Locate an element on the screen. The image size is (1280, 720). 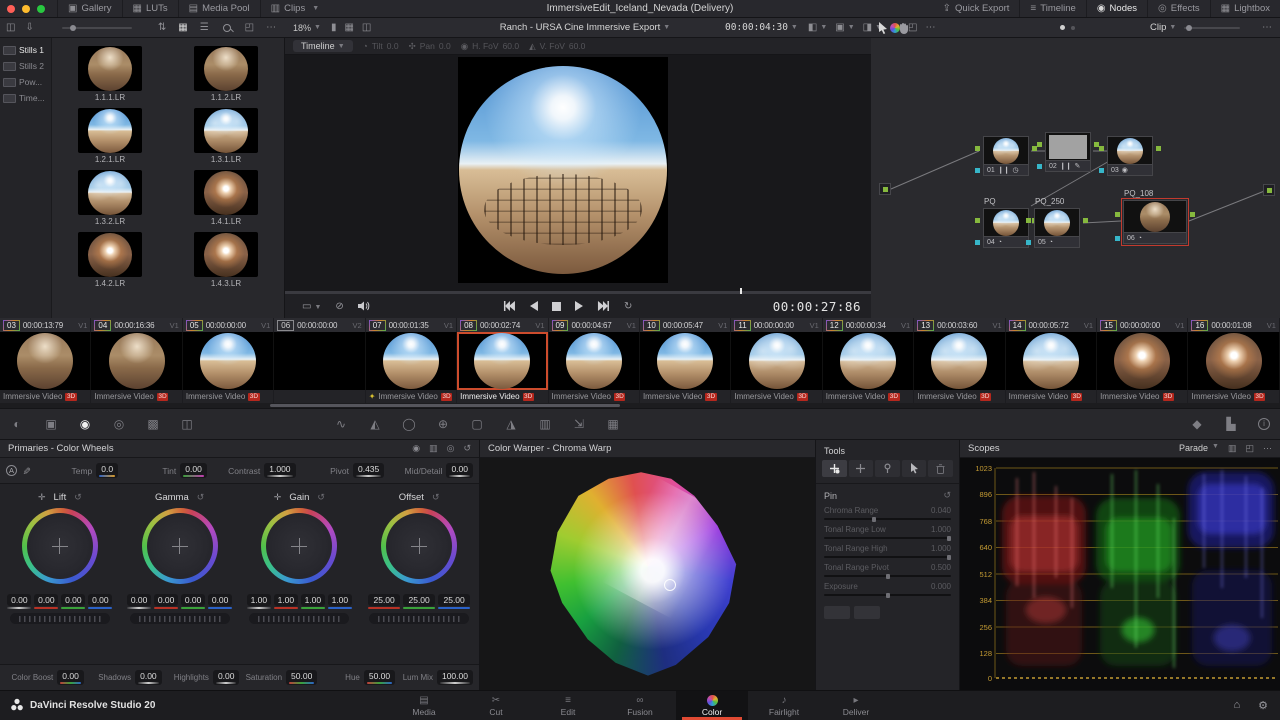
timeline-clip-11: 1100:00:00:00V1✦Immersive Video3D is located at coordinates (777, 363).